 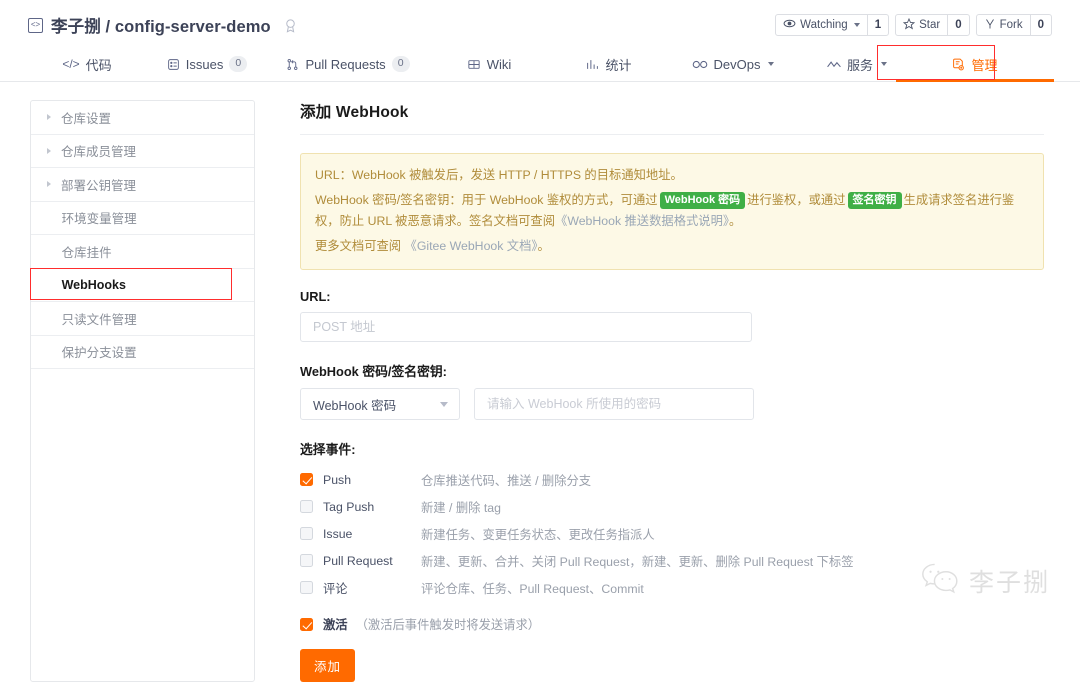 I want to click on sidebar-item-env-vars: 环境变量管理, so click(x=142, y=218).